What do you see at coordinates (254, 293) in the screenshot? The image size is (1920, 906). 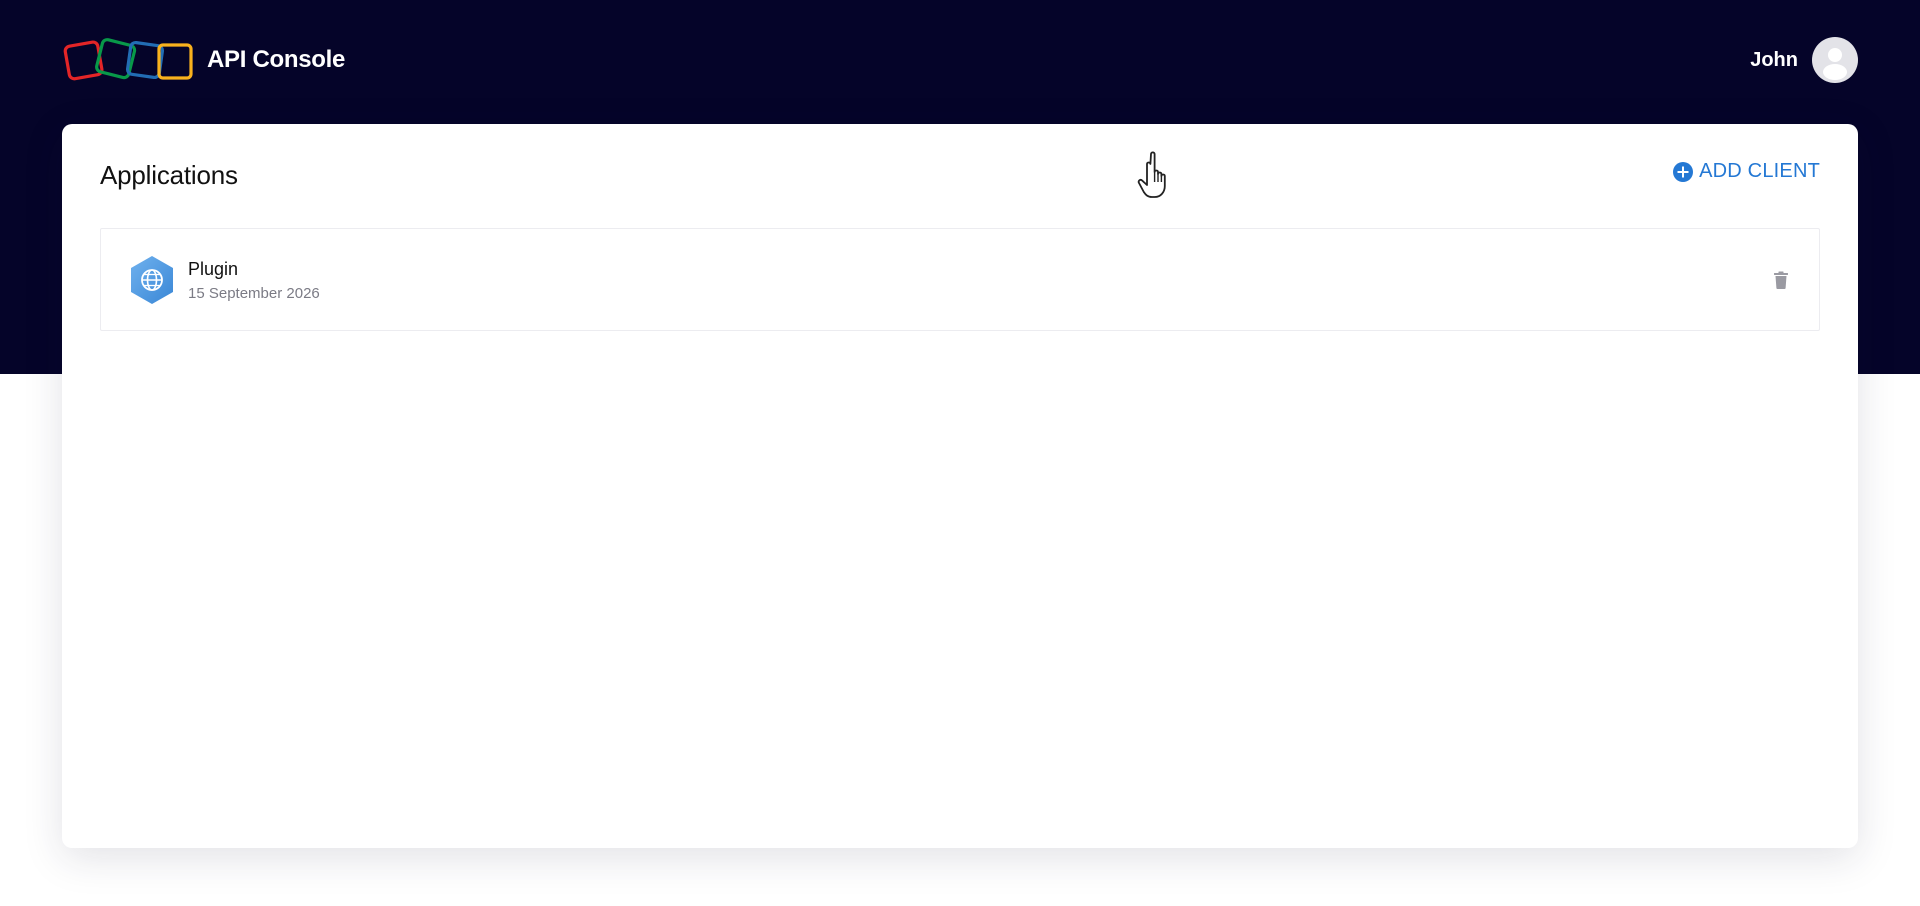 I see `application-date: 15 September 2026` at bounding box center [254, 293].